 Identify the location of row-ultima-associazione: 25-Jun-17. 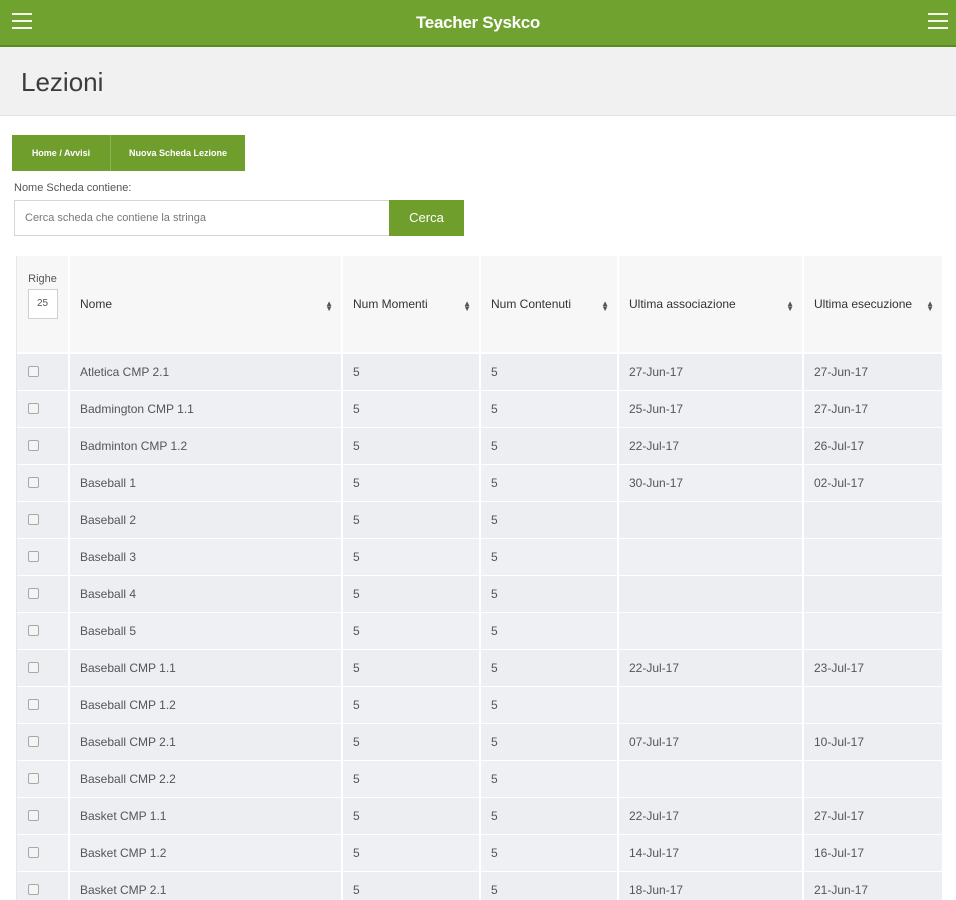
(711, 409).